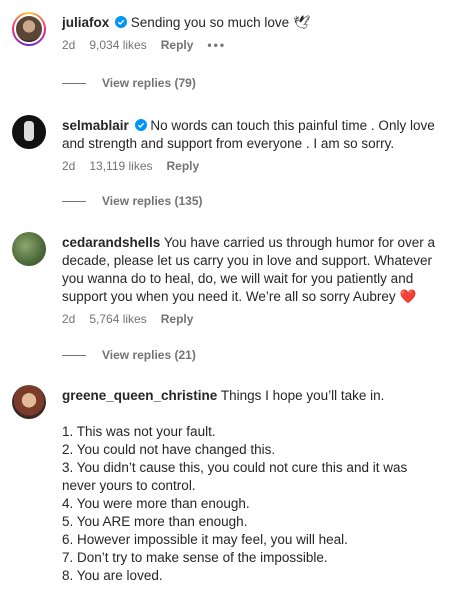 This screenshot has height=590, width=460. I want to click on avatar-selmablair, so click(29, 132).